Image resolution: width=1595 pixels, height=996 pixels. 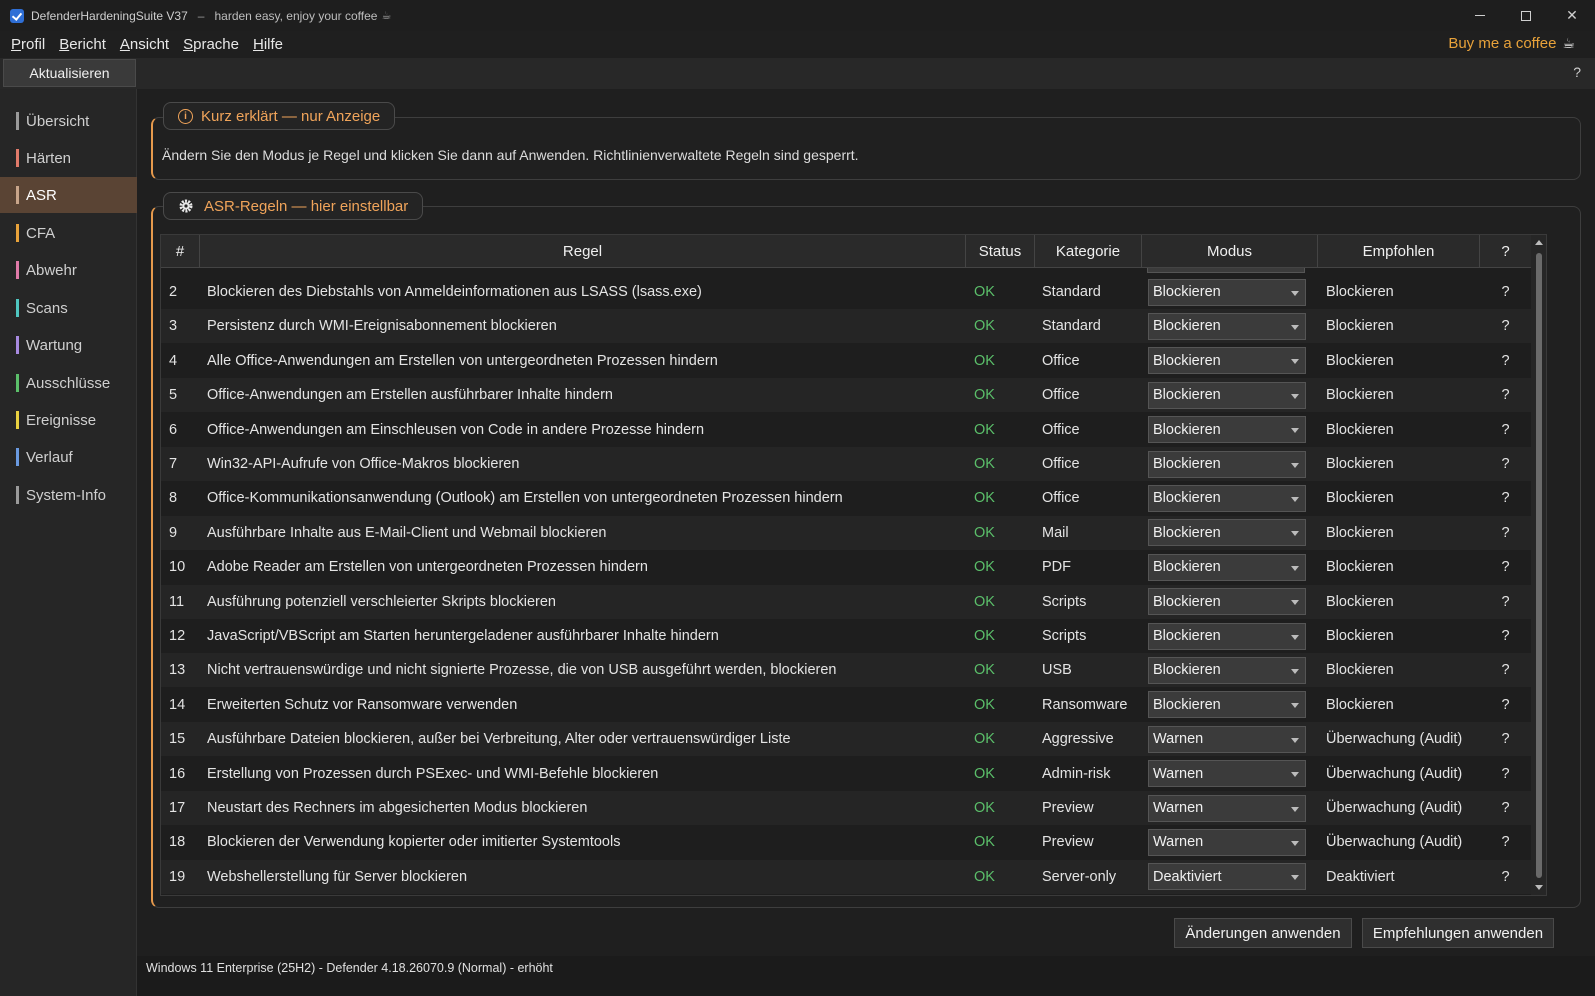 What do you see at coordinates (28, 44) in the screenshot?
I see `menu-profil: Profil` at bounding box center [28, 44].